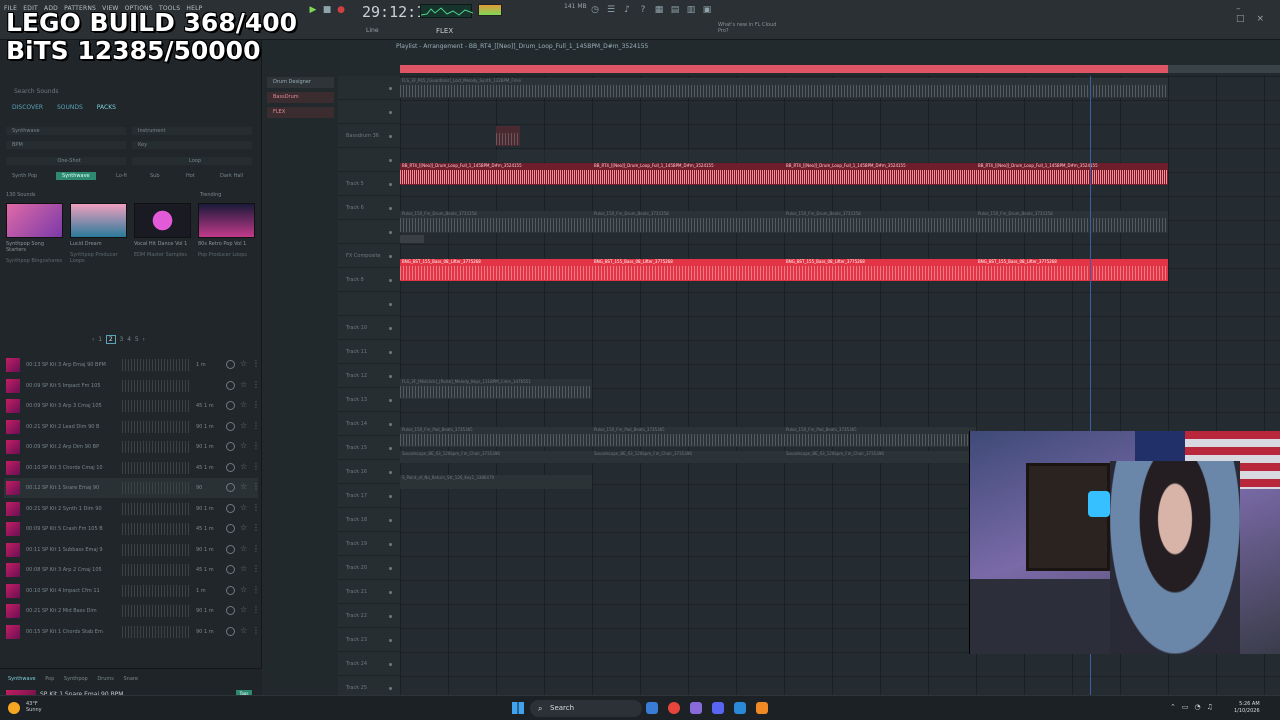 The height and width of the screenshot is (720, 1280). What do you see at coordinates (105, 679) in the screenshot?
I see `tag-chip: Drums` at bounding box center [105, 679].